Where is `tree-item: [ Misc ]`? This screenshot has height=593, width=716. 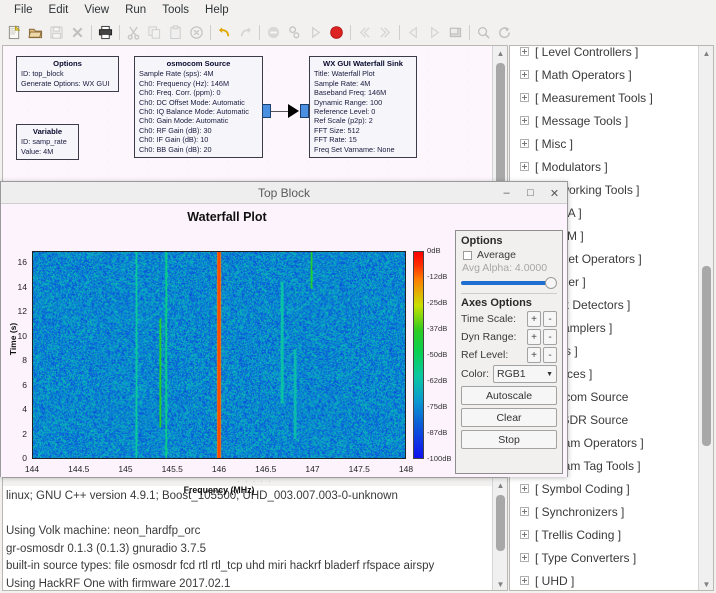
tree-item: [ Misc ] is located at coordinates (605, 143).